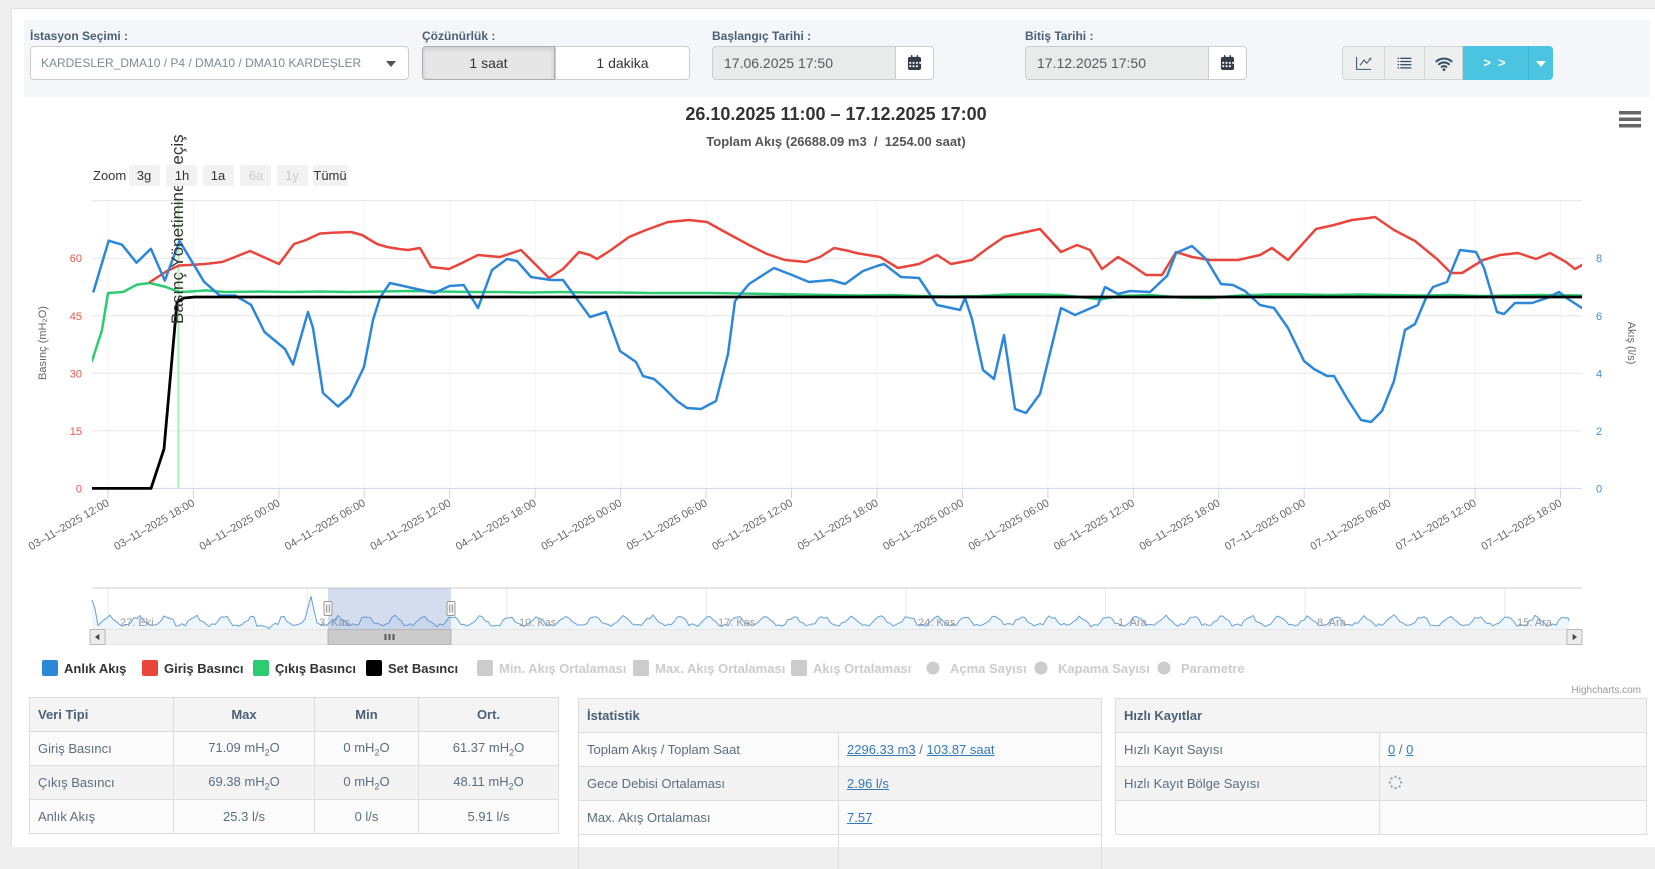 This screenshot has width=1655, height=869. Describe the element at coordinates (410, 525) in the screenshot. I see `svg-text: 04–11–2025 12:00` at that location.